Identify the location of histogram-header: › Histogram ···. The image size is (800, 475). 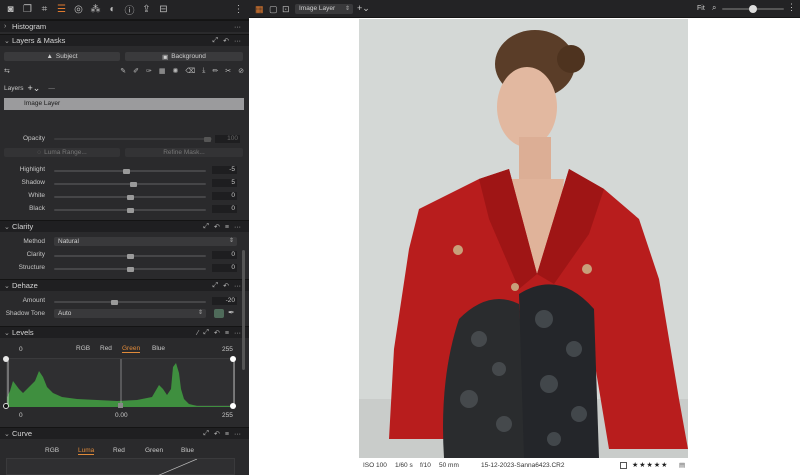
(124, 26).